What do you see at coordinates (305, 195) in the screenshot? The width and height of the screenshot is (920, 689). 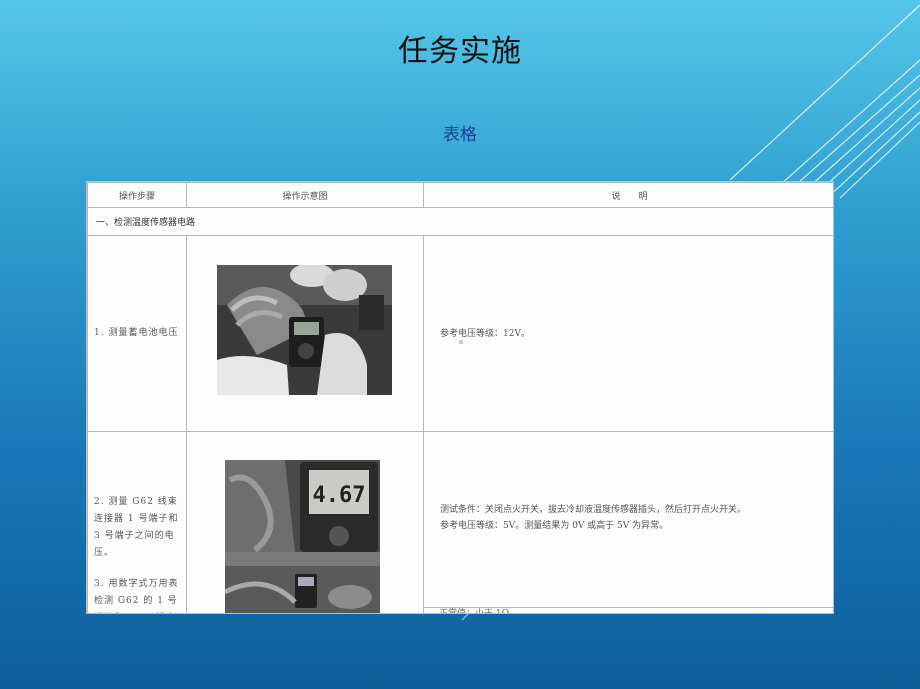 I see `header-diagram: 操作示意图` at bounding box center [305, 195].